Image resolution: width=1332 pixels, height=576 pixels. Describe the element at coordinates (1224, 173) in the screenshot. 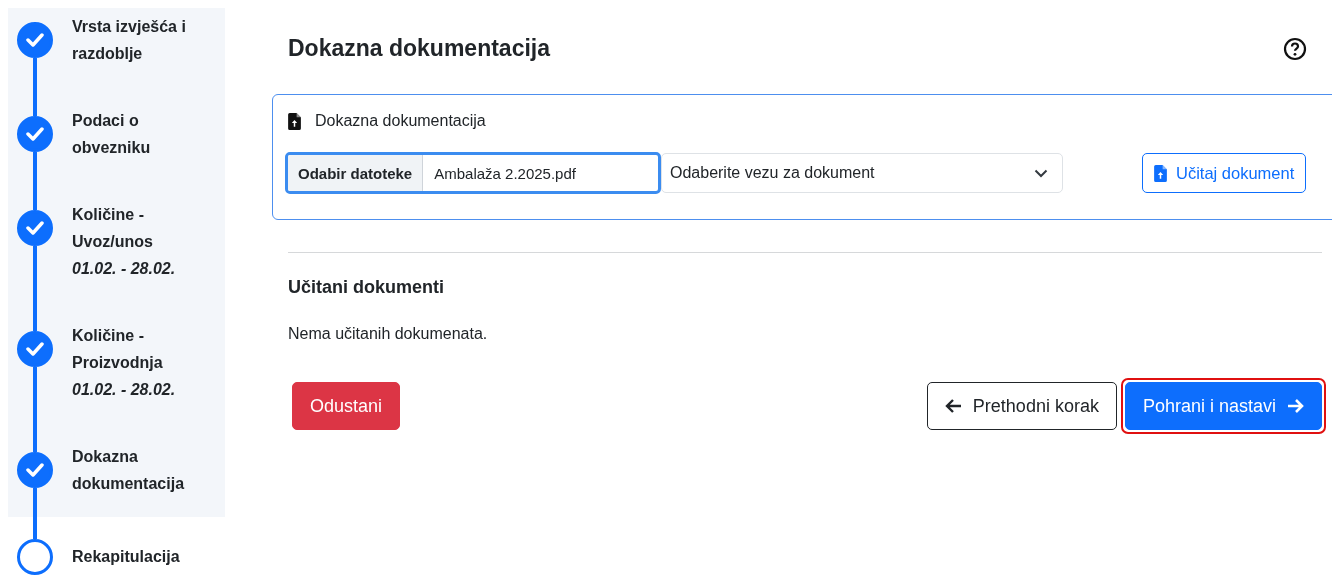

I see `upload-button: Učitaj dokument` at that location.